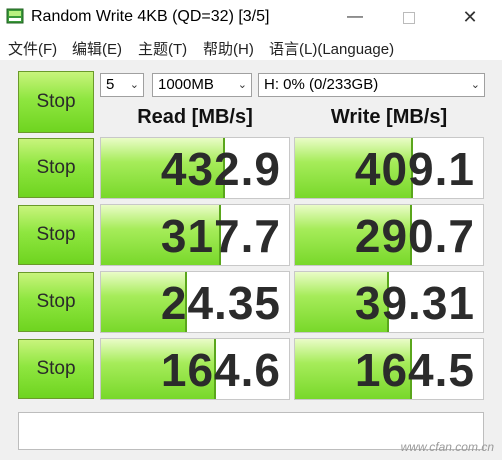 This screenshot has width=502, height=460. Describe the element at coordinates (414, 303) in the screenshot. I see `write-value-row3: 39.31` at that location.